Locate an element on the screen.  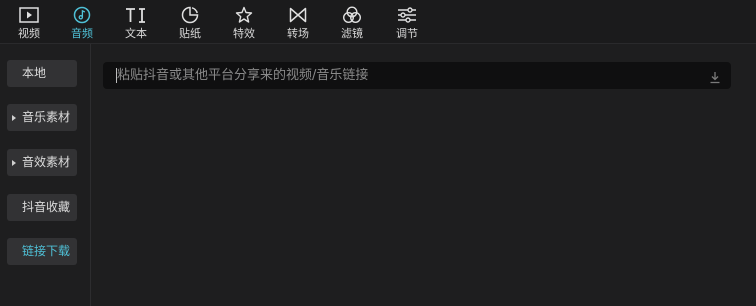
tab-transition: 转场 is located at coordinates (298, 22).